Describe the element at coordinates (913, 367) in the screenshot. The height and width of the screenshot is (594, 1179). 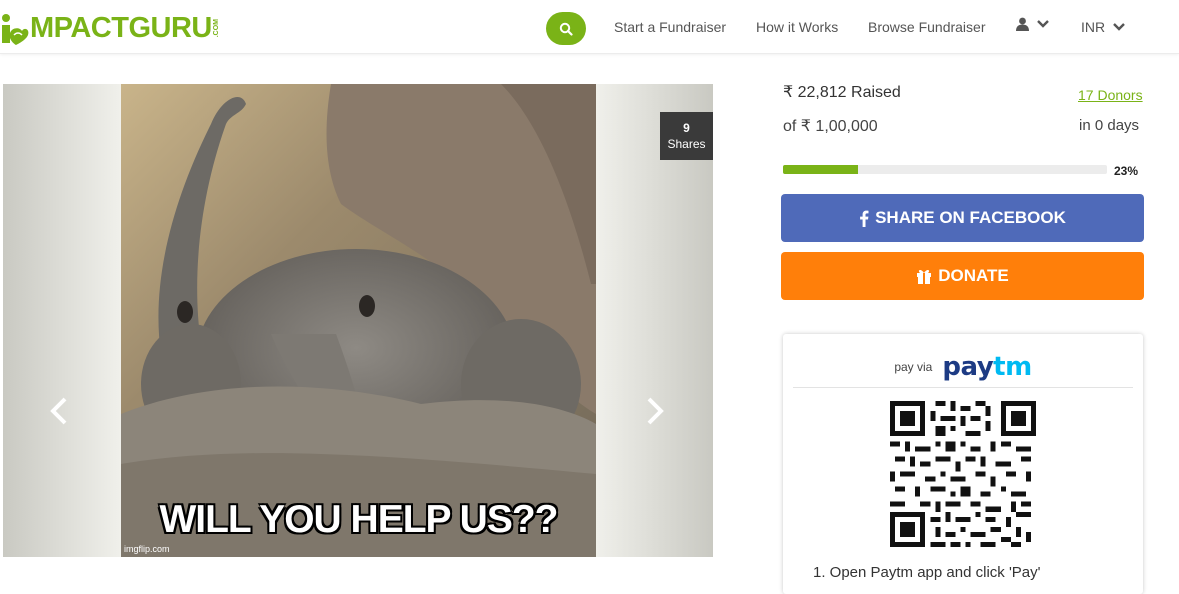
I see `pay-via-label: pay via` at that location.